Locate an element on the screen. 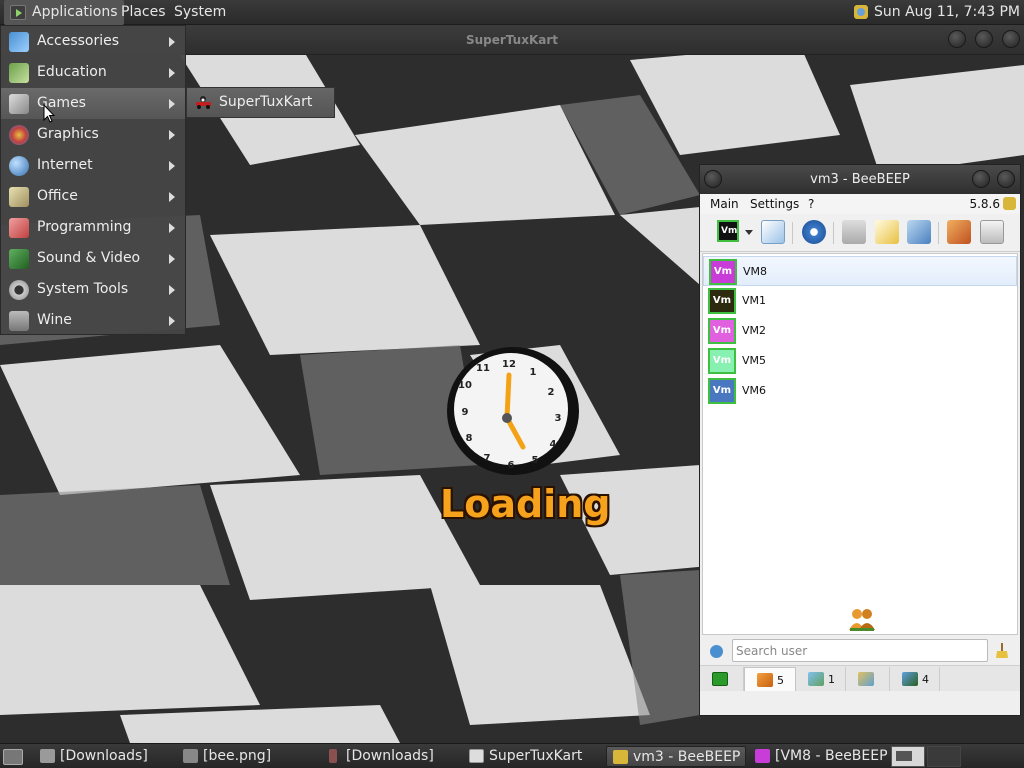  menu-item-label: Sound & Video is located at coordinates (89, 258).